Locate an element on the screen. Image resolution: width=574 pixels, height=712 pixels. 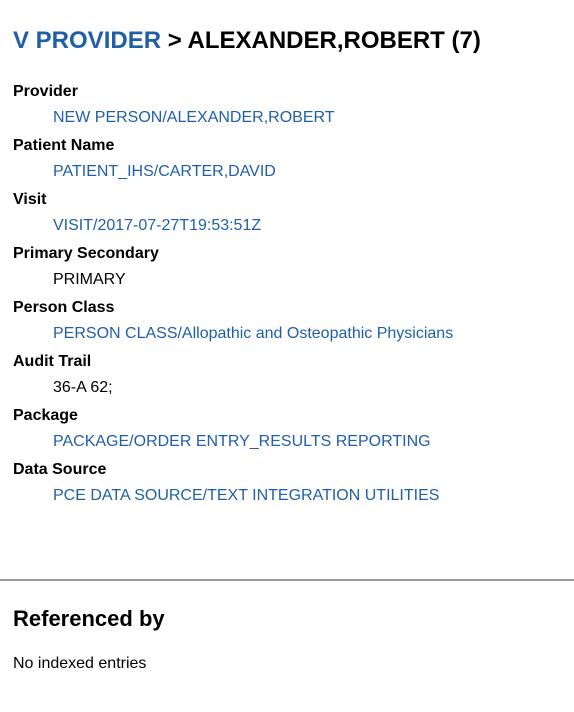
field-patient-name: Patient Name PATIENT_IHS/CARTER,DAVID is located at coordinates (288, 163).